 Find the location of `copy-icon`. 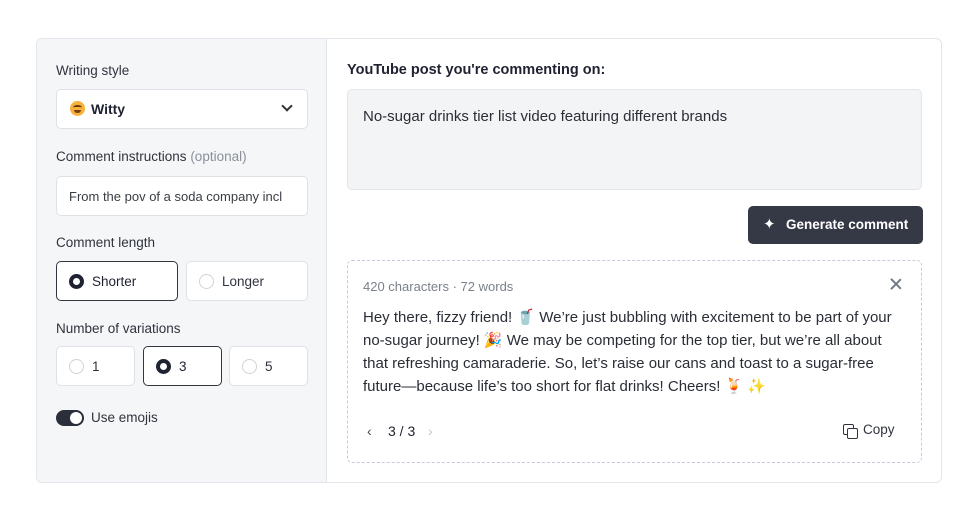

copy-icon is located at coordinates (850, 431).